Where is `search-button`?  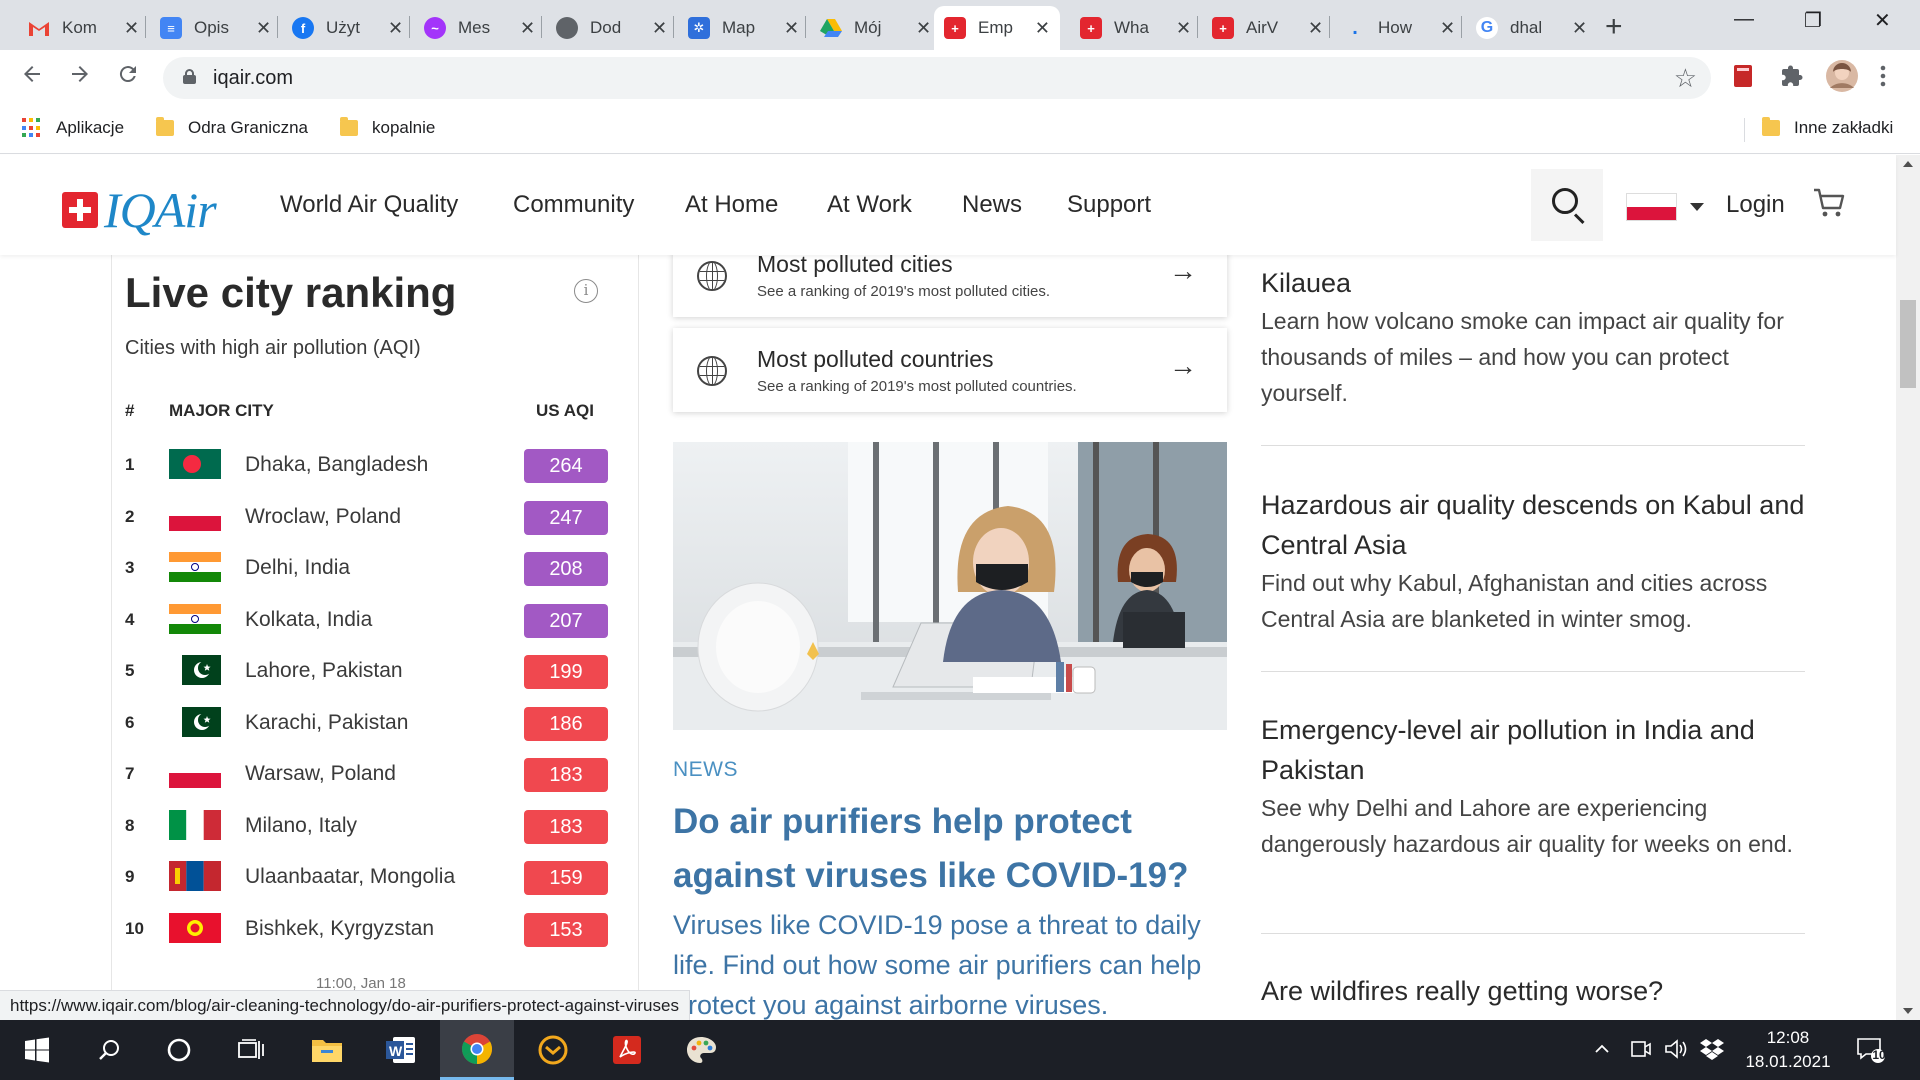
search-button is located at coordinates (1567, 205).